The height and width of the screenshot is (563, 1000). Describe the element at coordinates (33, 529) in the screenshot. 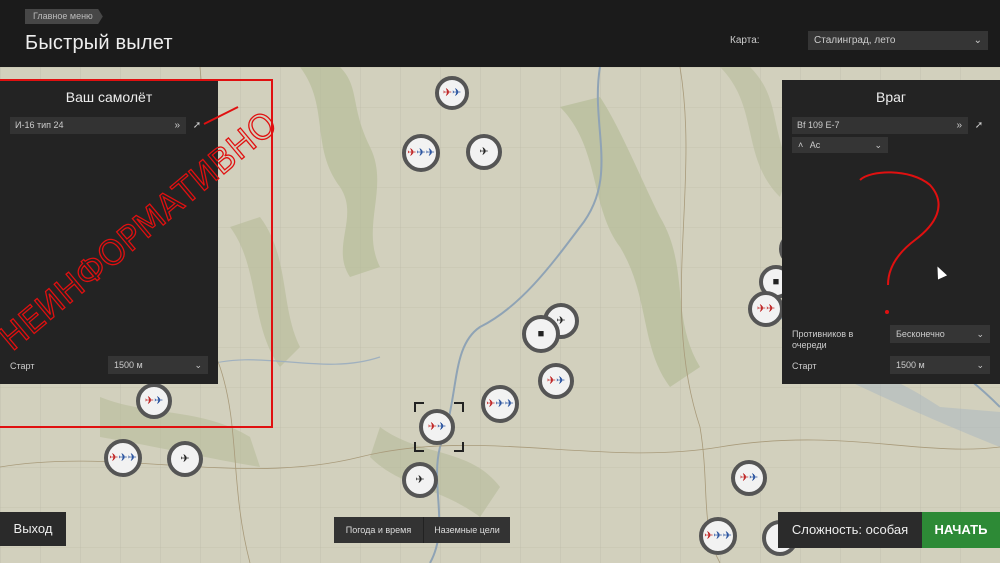

I see `exit-button: Выход` at that location.